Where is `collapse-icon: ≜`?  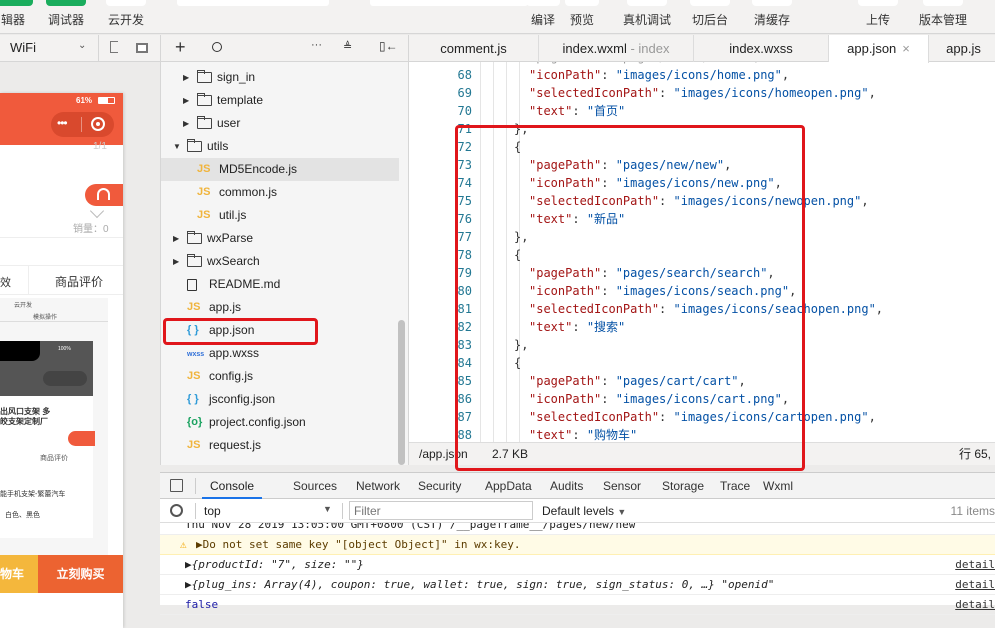 collapse-icon: ≜ is located at coordinates (347, 46).